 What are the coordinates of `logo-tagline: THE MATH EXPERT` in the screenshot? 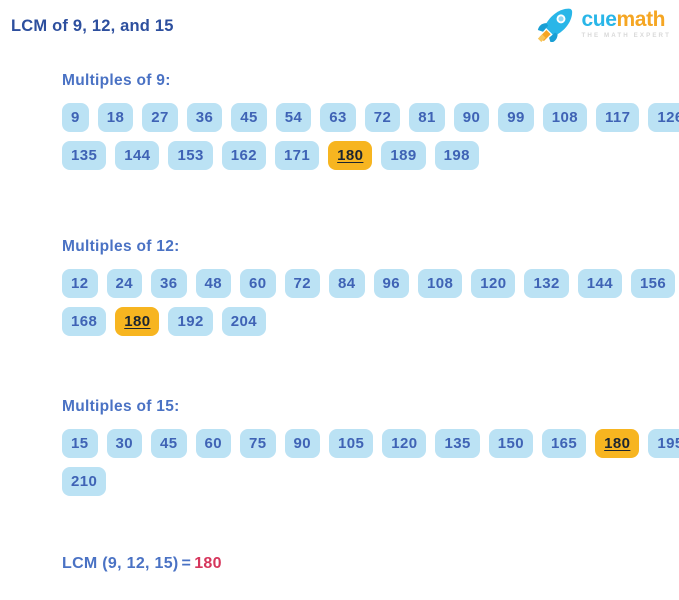 It's located at (626, 35).